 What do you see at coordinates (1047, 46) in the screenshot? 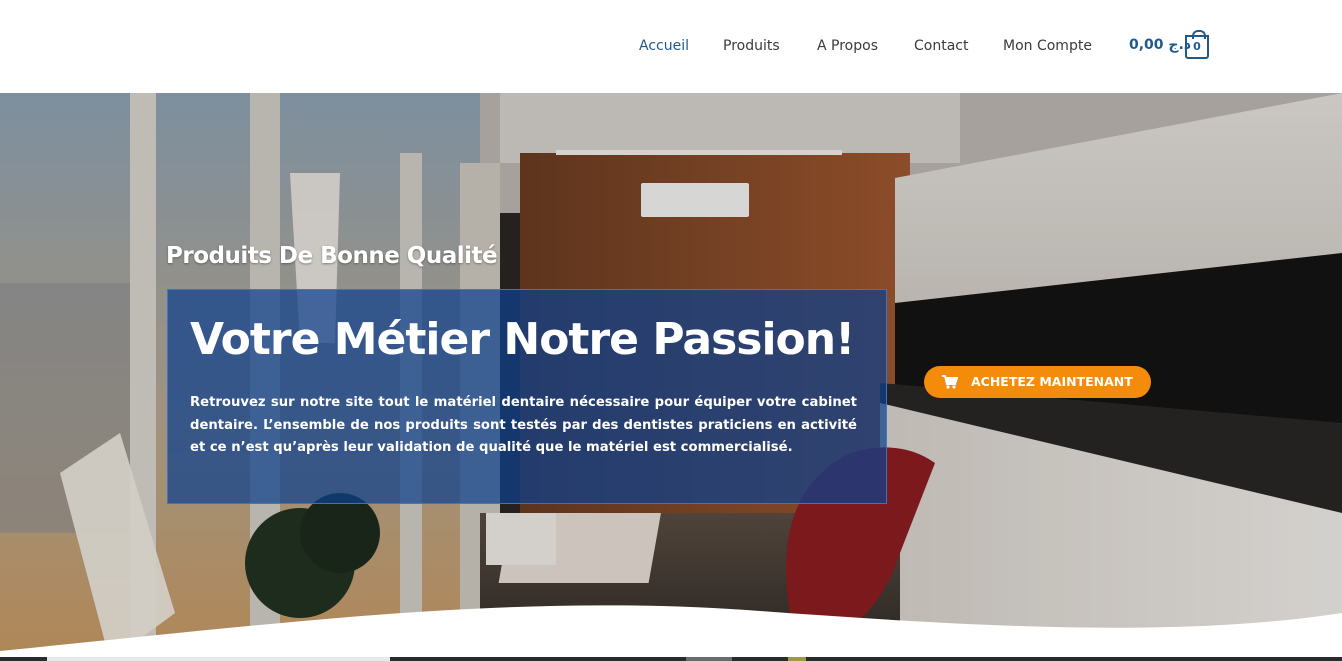
I see `nav-item-mon-compte: Mon Compte` at bounding box center [1047, 46].